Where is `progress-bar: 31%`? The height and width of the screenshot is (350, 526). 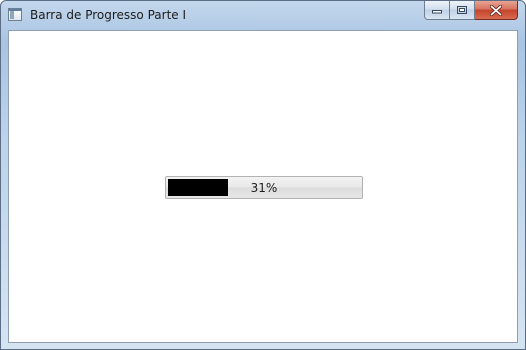 progress-bar: 31% is located at coordinates (264, 187).